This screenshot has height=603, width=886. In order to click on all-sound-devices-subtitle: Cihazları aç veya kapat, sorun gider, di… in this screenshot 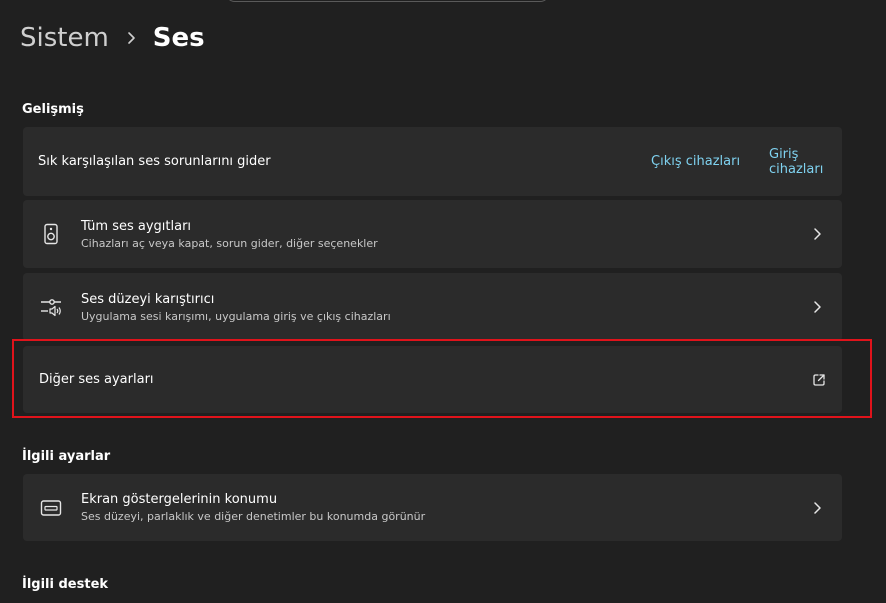, I will do `click(229, 243)`.